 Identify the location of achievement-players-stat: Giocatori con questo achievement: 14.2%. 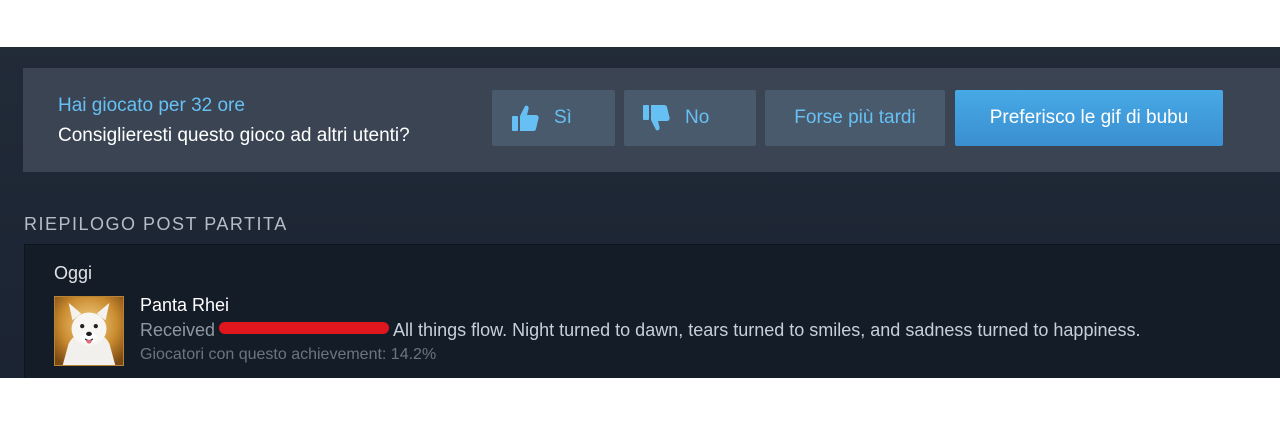
(288, 354).